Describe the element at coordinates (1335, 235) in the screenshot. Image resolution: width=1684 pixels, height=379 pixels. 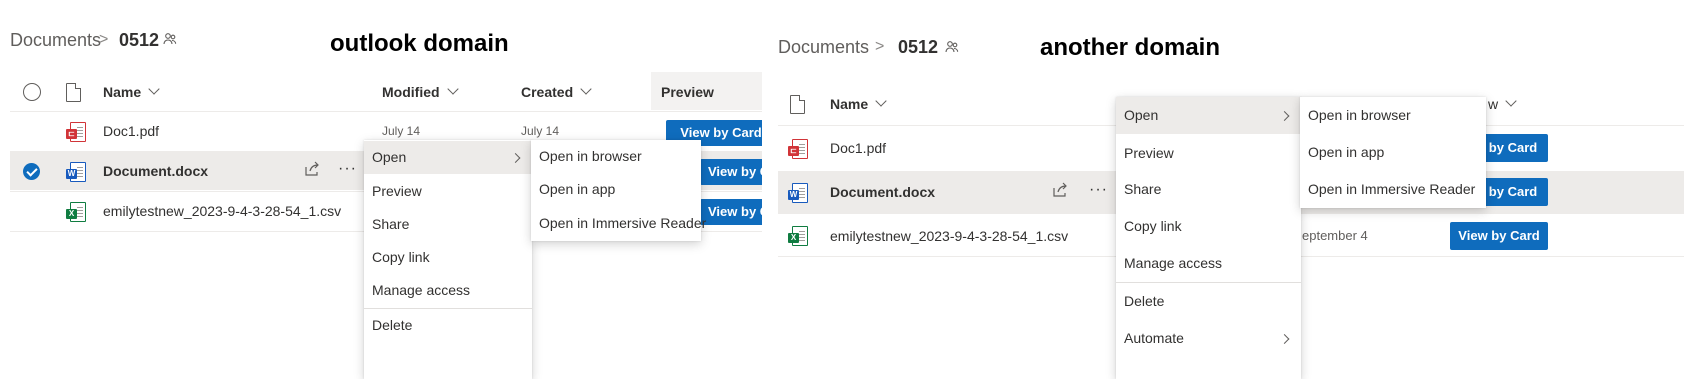
I see `modified-date: eptember 4` at that location.